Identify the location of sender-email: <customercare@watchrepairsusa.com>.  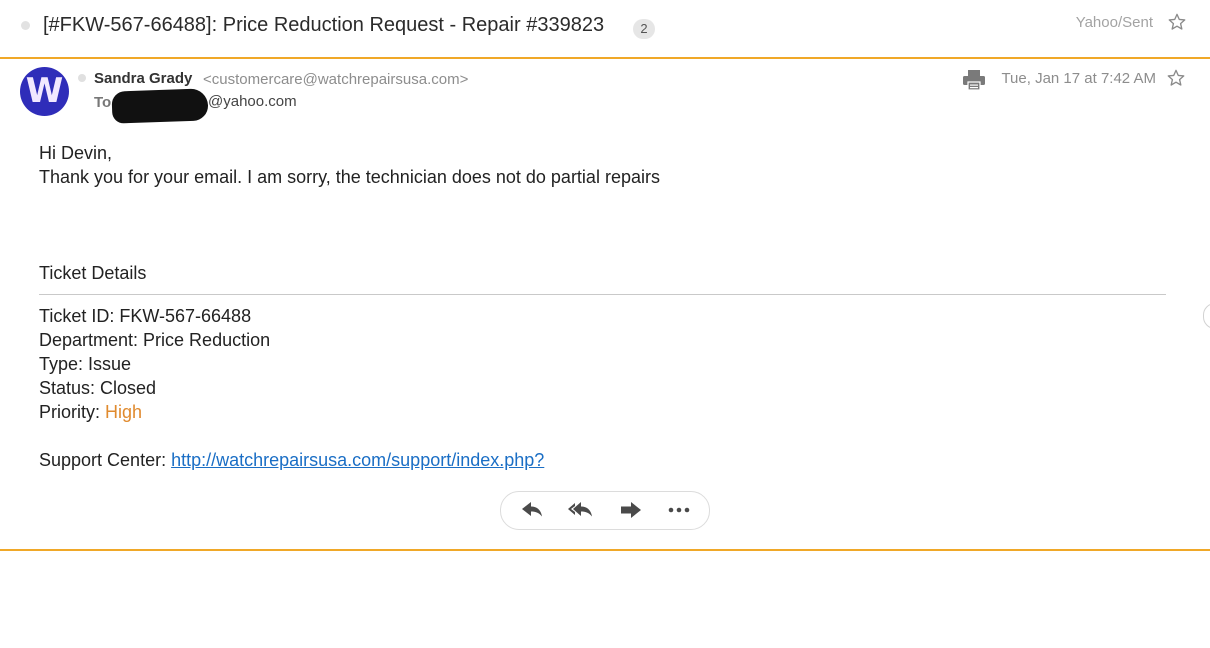
(335, 79).